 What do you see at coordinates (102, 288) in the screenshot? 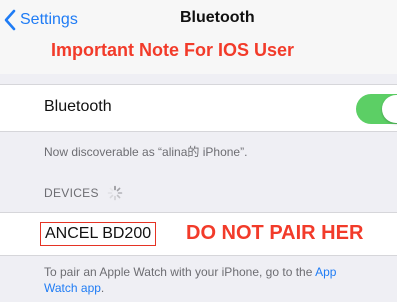
I see `pair-hint-end: .` at bounding box center [102, 288].